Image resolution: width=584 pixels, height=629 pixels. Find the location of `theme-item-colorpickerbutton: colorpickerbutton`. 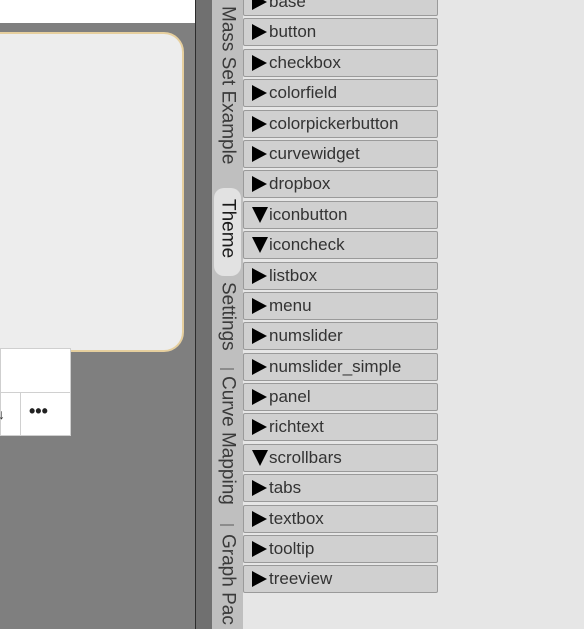

theme-item-colorpickerbutton: colorpickerbutton is located at coordinates (340, 123).